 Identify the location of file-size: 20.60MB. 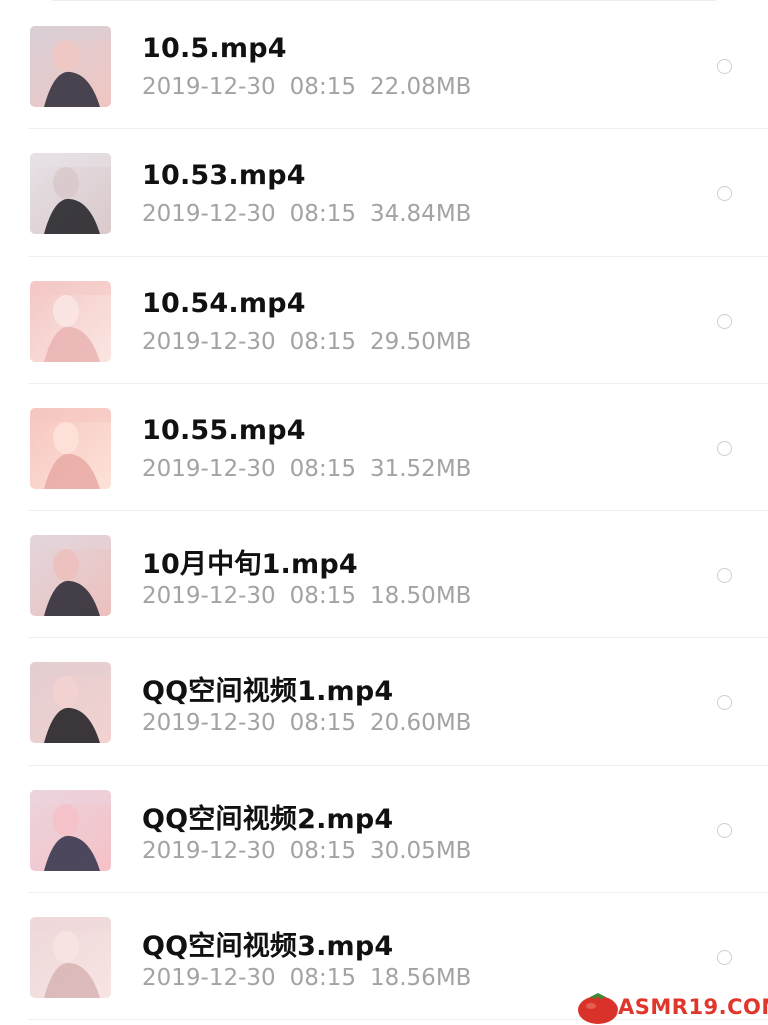
(420, 723).